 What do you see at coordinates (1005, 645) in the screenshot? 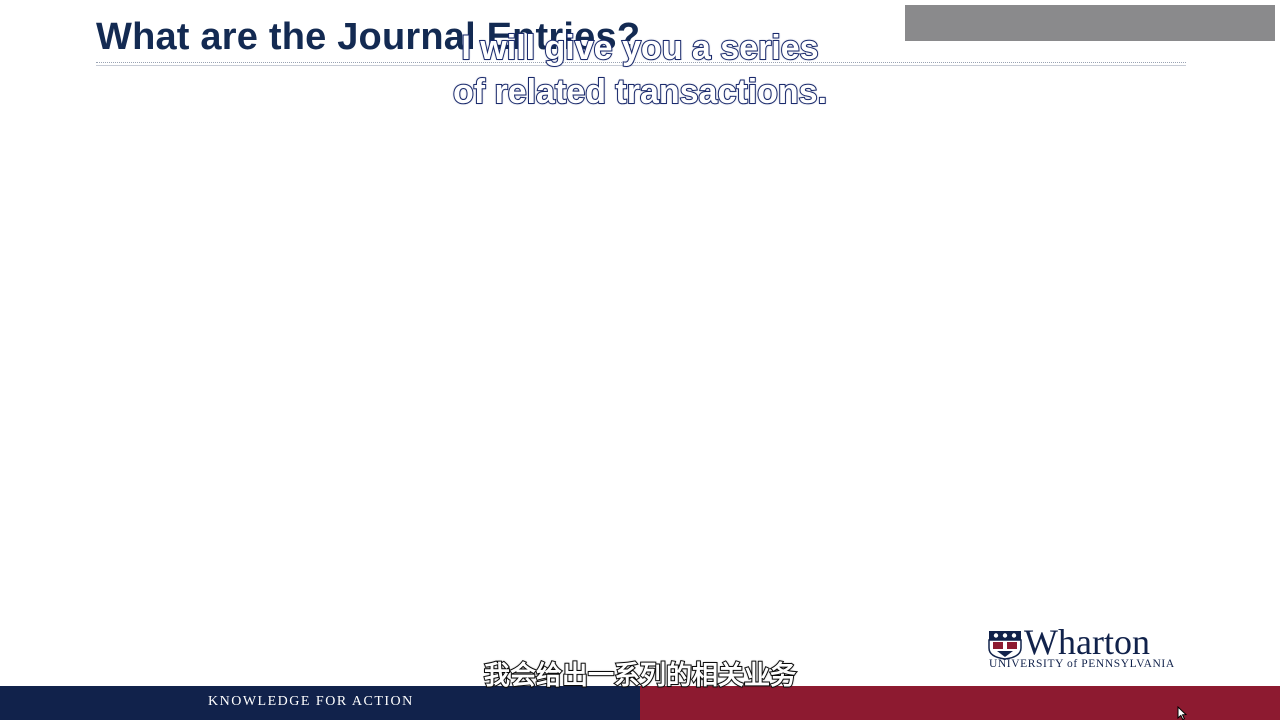
I see `penn-shield-icon` at bounding box center [1005, 645].